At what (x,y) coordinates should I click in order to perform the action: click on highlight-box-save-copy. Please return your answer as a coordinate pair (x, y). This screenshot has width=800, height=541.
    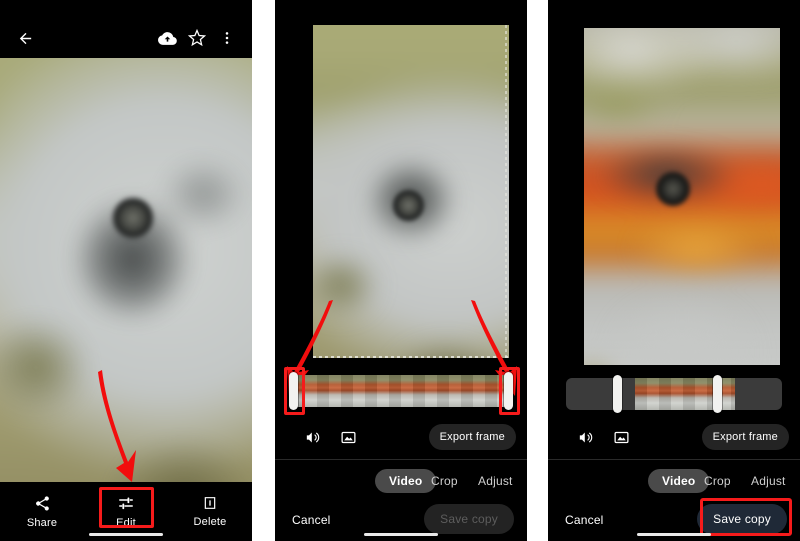
    Looking at the image, I should click on (746, 517).